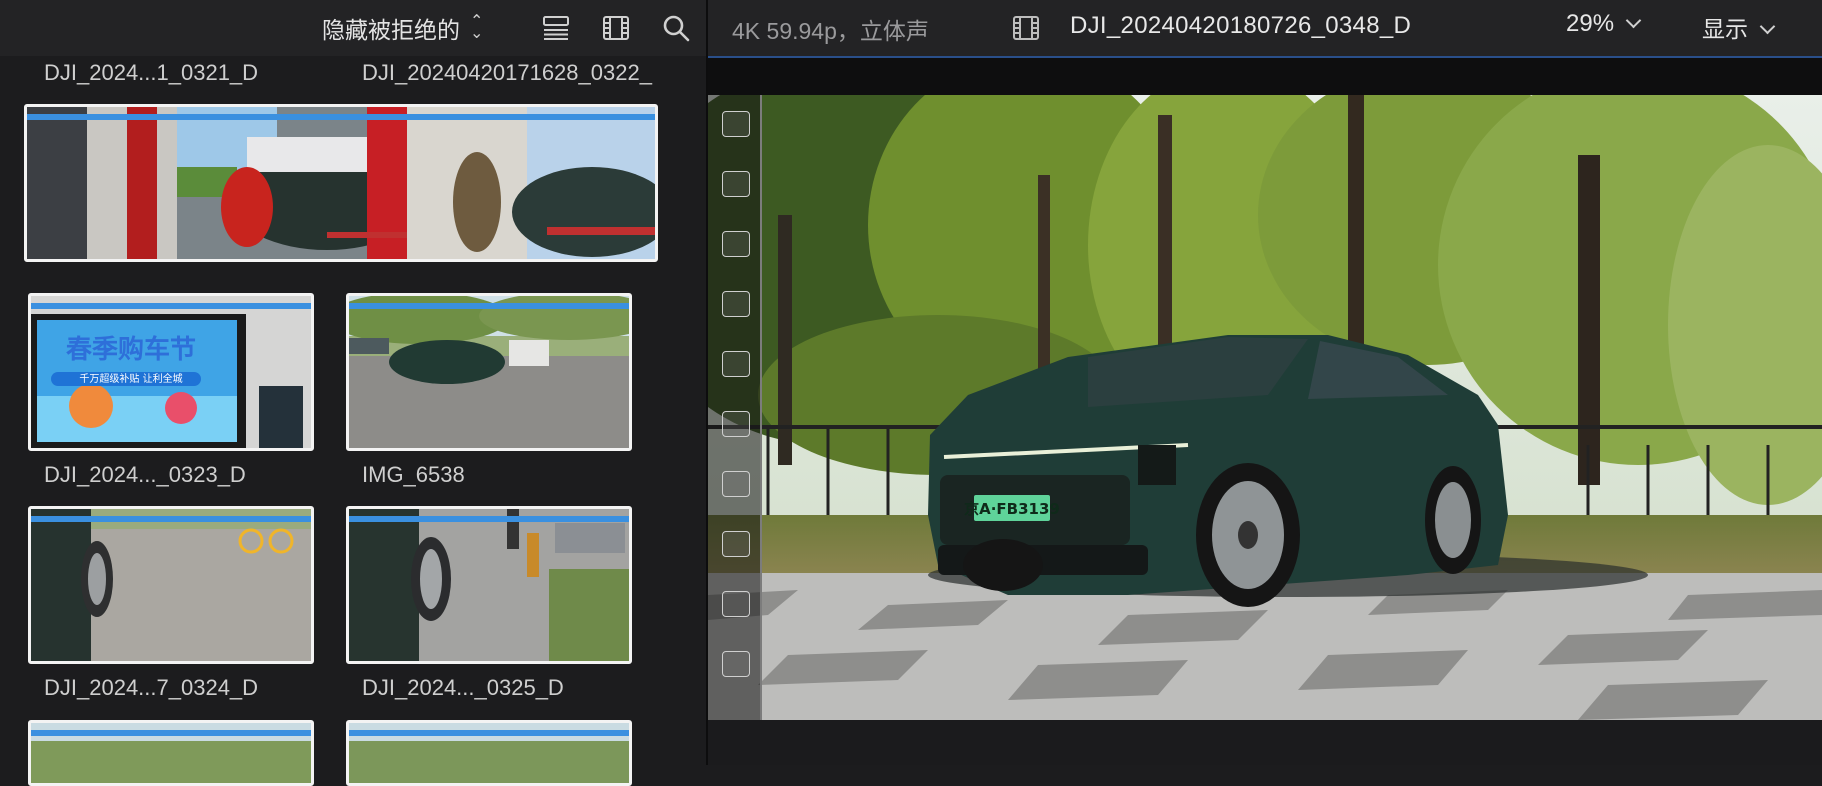 The height and width of the screenshot is (786, 1822). I want to click on filmstrip-frames, so click(341, 183).